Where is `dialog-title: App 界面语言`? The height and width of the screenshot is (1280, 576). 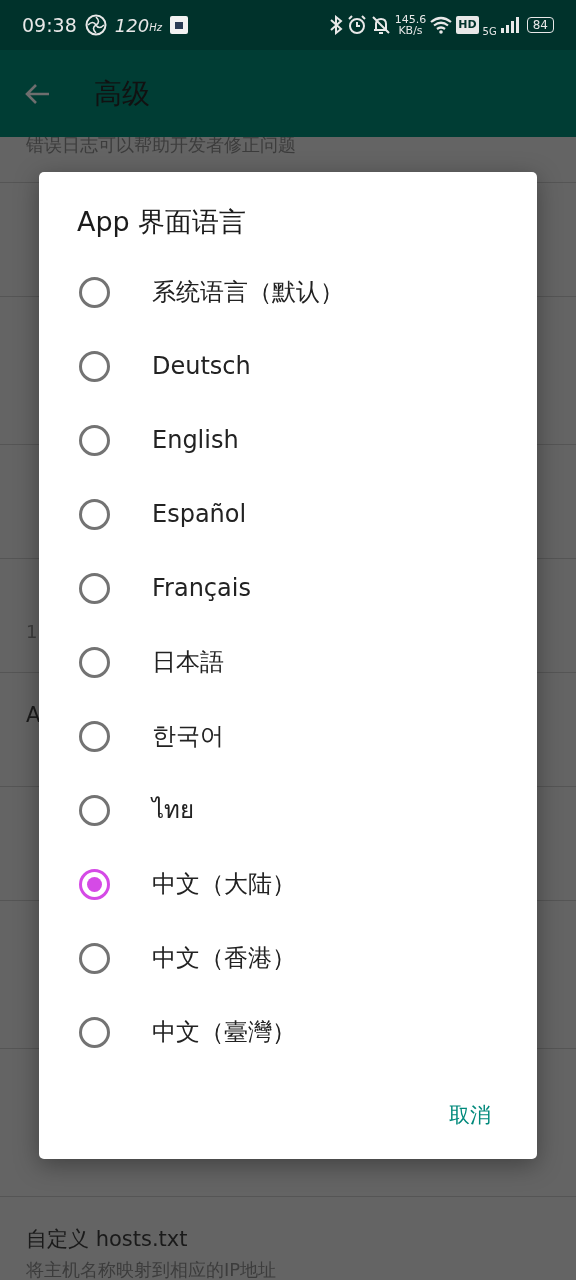 dialog-title: App 界面语言 is located at coordinates (162, 222).